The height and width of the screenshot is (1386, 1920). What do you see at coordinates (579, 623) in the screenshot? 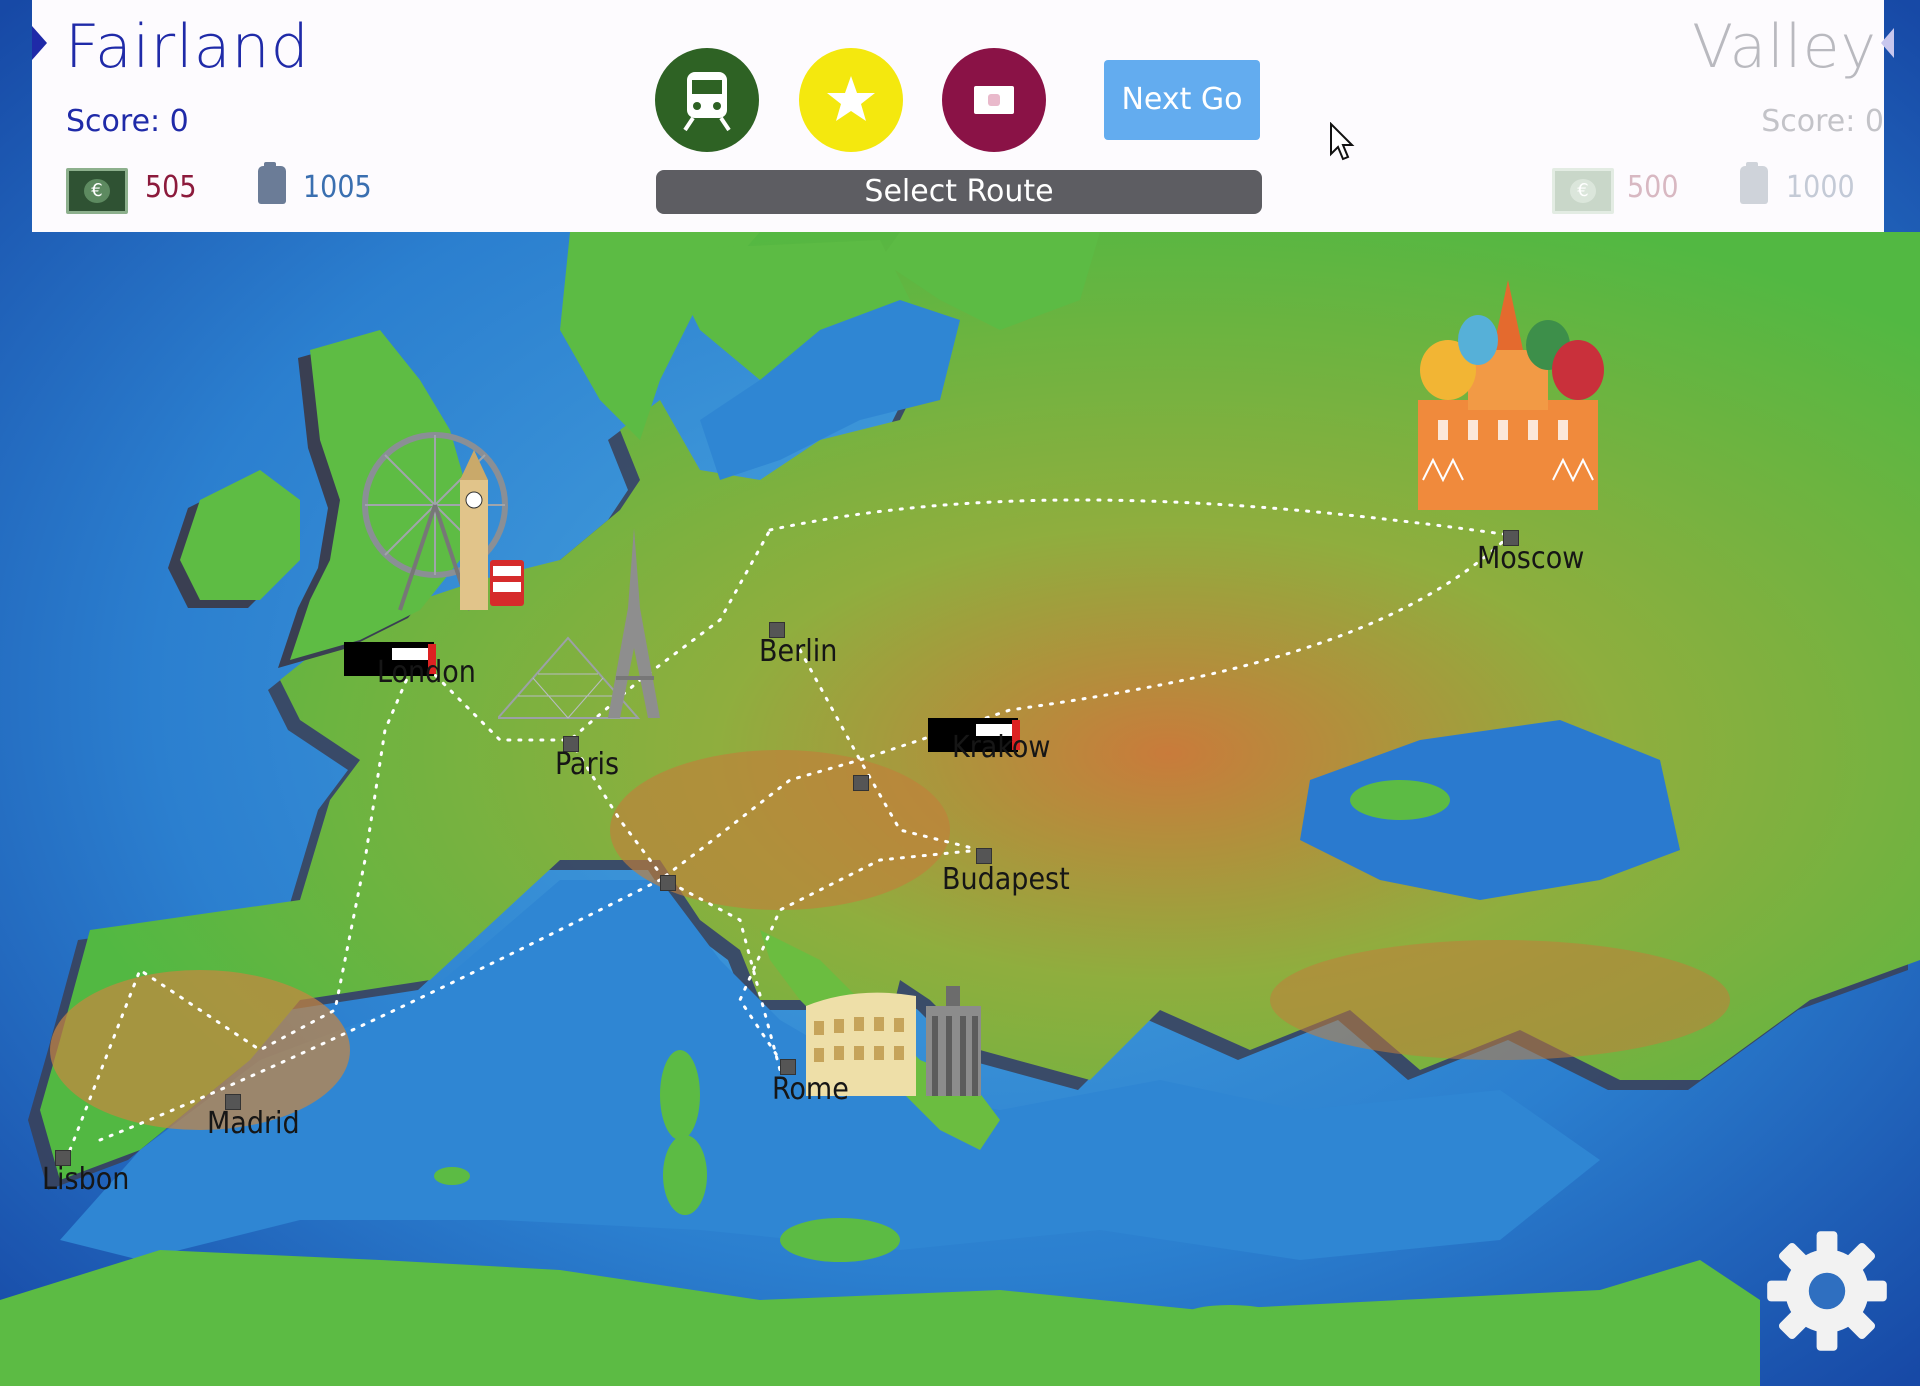
I see `eiffel-louvre-icon` at bounding box center [579, 623].